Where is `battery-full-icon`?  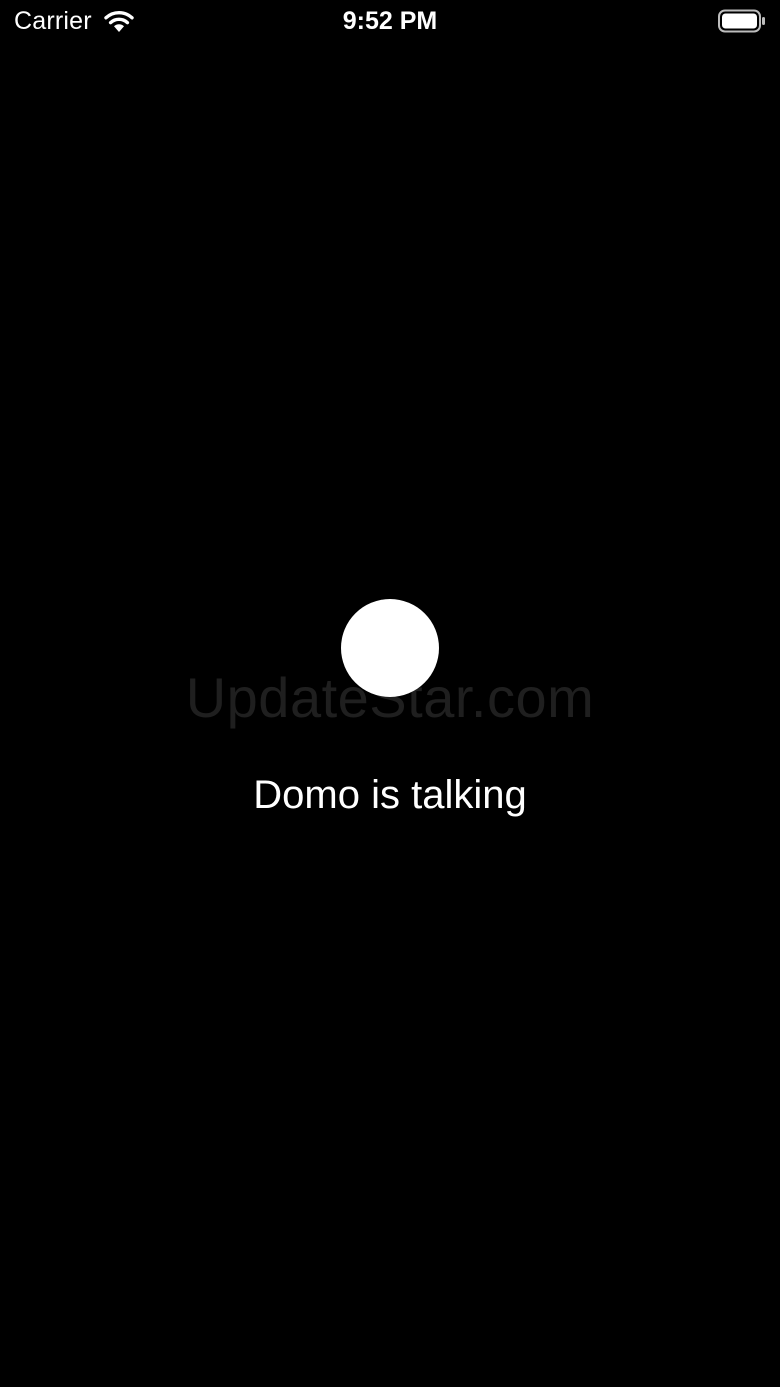
battery-full-icon is located at coordinates (742, 21).